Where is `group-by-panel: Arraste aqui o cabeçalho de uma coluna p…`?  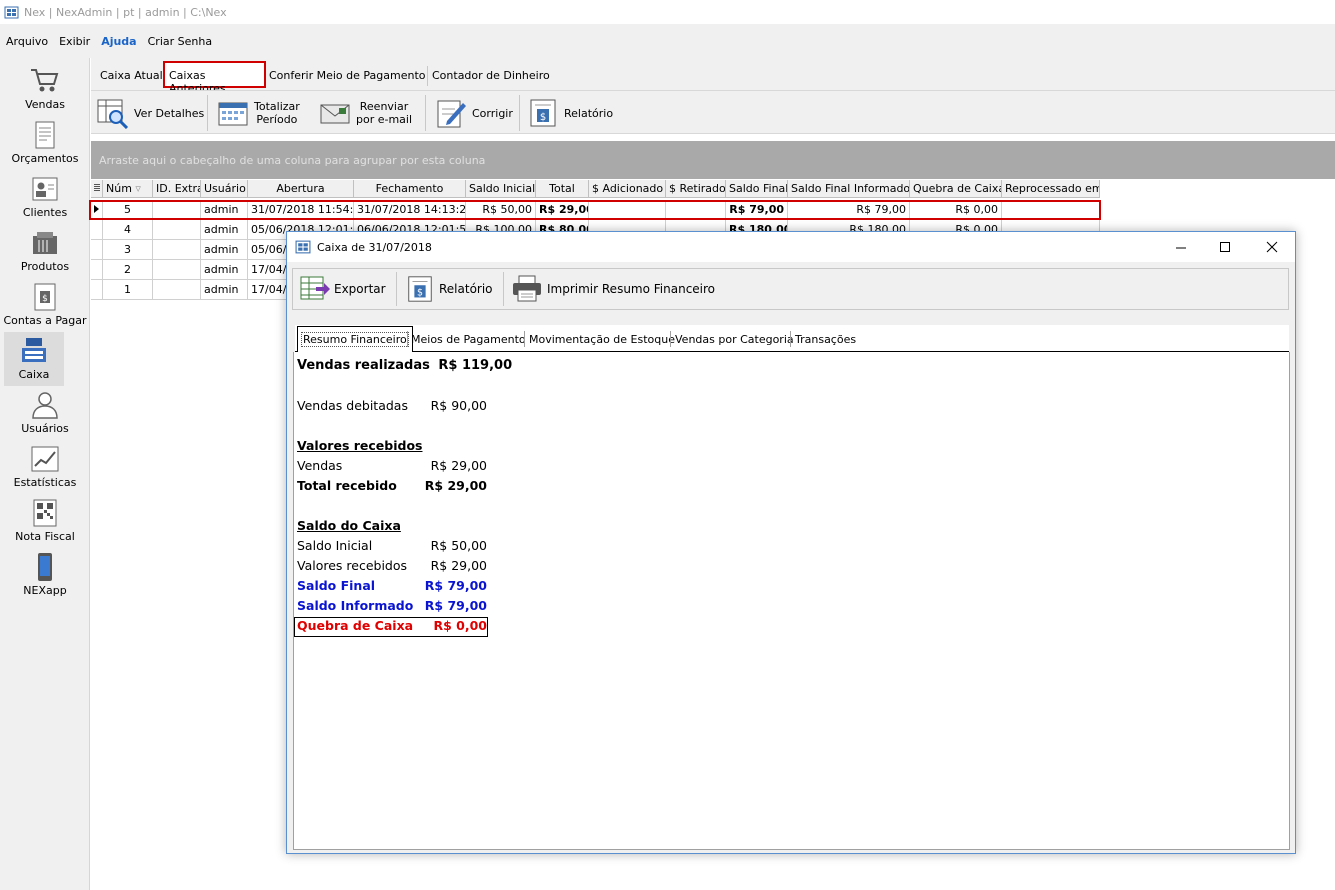 group-by-panel: Arraste aqui o cabeçalho de uma coluna p… is located at coordinates (713, 160).